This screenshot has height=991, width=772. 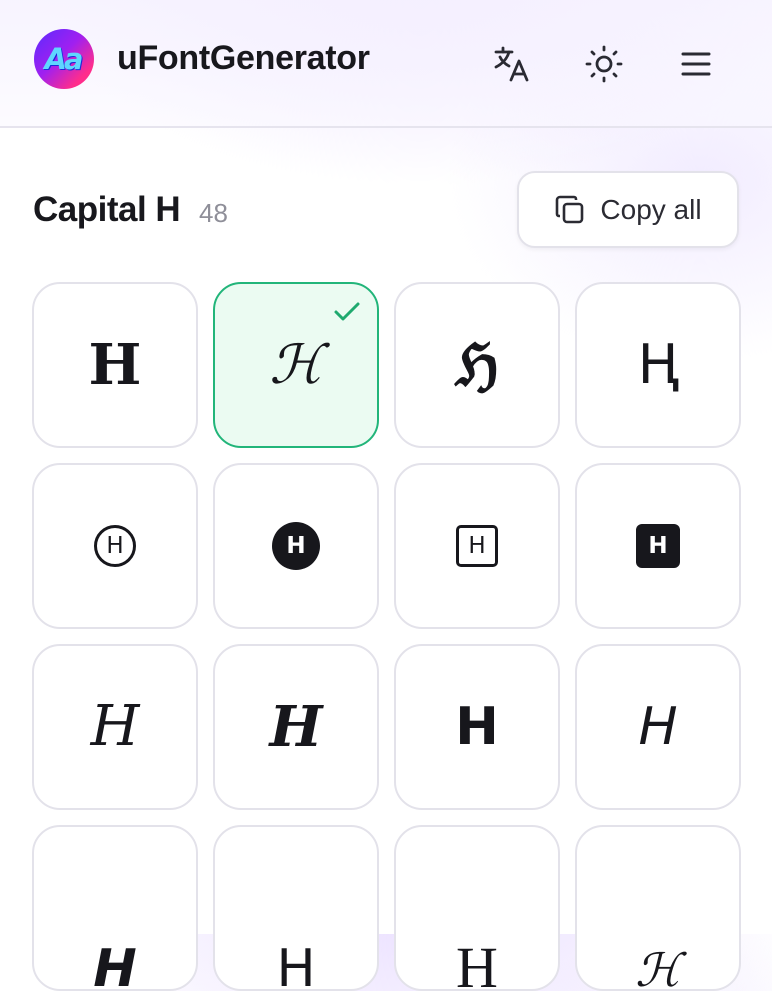 What do you see at coordinates (115, 908) in the screenshot?
I see `glyph-tile: 𝙃` at bounding box center [115, 908].